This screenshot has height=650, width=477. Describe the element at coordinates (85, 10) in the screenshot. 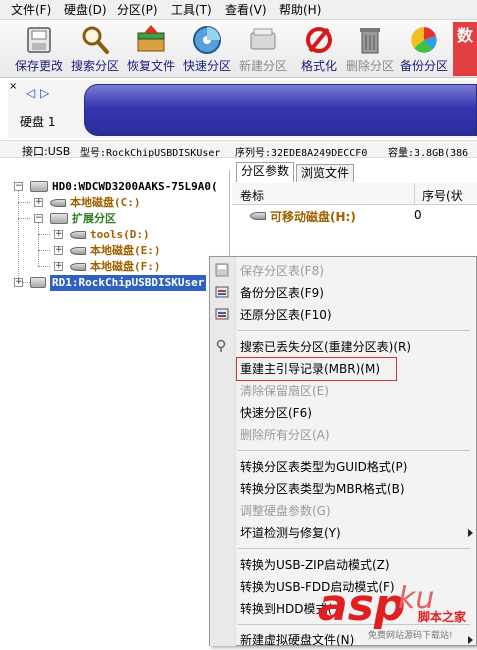

I see `menu-disk: 硬盘(D)` at that location.